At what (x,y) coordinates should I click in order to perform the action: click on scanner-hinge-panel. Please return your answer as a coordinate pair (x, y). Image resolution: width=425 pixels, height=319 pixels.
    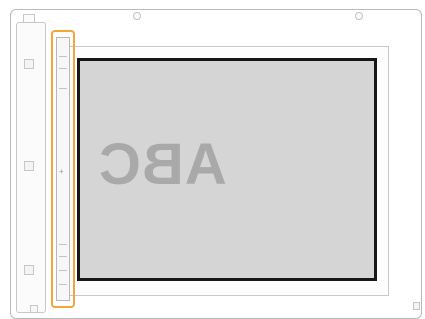
    Looking at the image, I should click on (31, 167).